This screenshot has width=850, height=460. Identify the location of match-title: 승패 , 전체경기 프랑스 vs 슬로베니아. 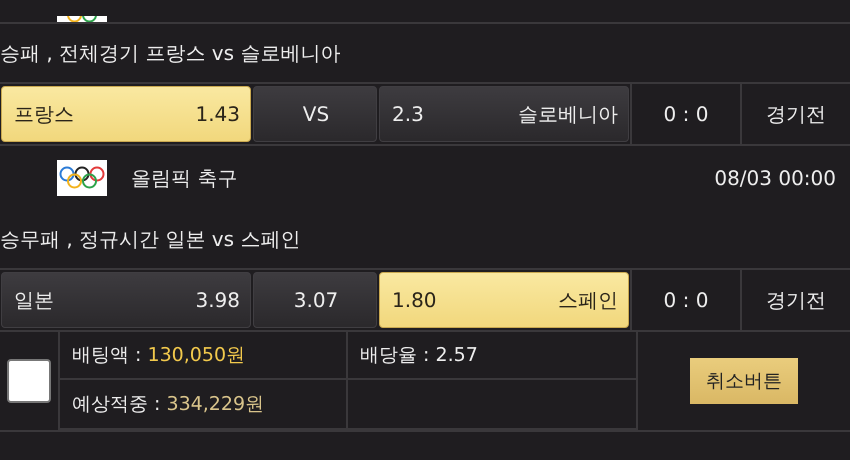
(171, 53).